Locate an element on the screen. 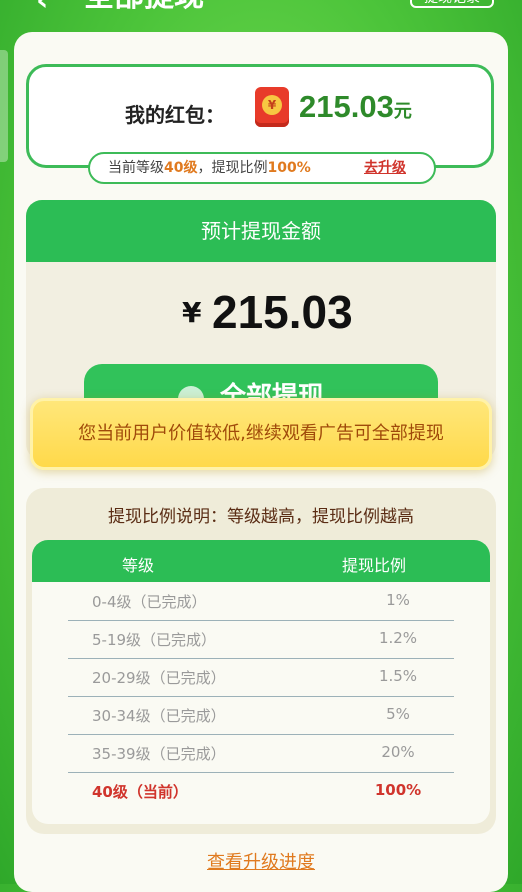  level-info-text: 当前等级40级，提现比例100% is located at coordinates (209, 168).